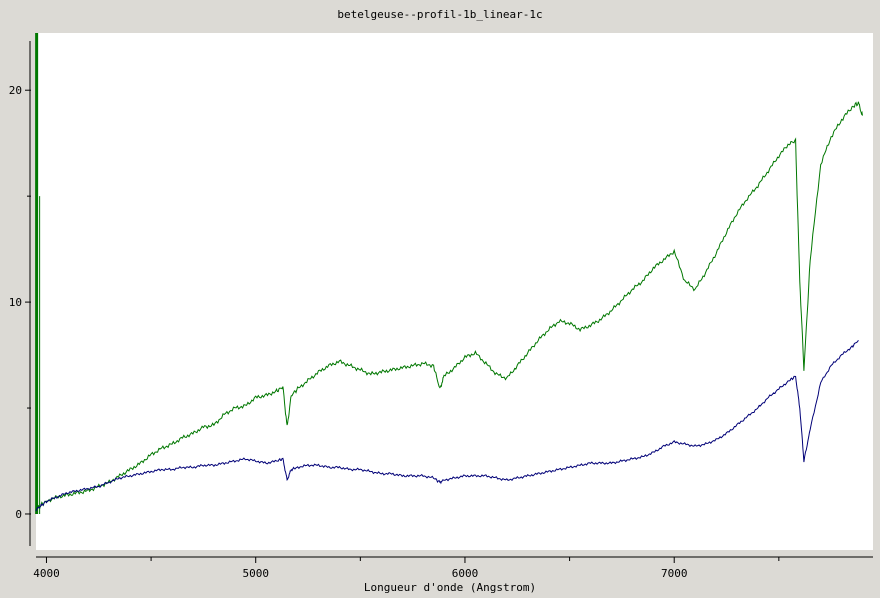  Describe the element at coordinates (20, 293) in the screenshot. I see `y-axis: 0 10 20` at that location.